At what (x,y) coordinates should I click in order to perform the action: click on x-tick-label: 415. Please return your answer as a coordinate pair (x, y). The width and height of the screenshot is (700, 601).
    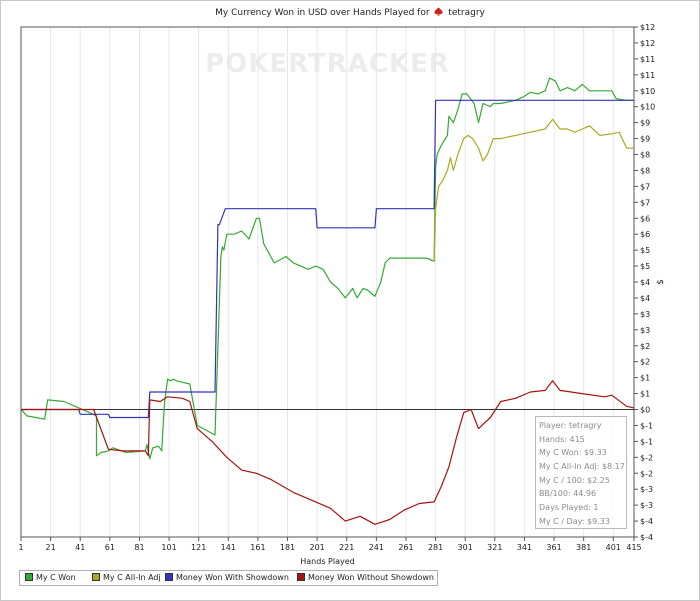
    Looking at the image, I should click on (633, 547).